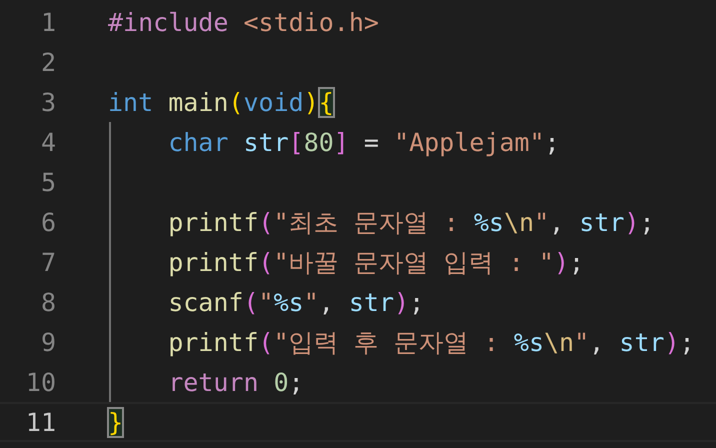  I want to click on code-token: #include, so click(169, 22).